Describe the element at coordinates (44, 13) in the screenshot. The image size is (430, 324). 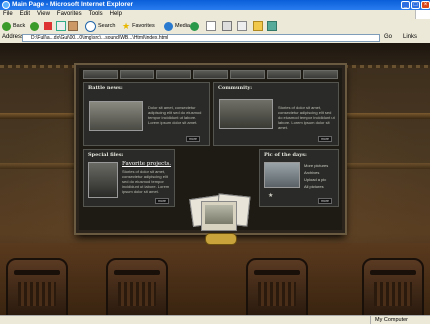
I see `menu-view: View` at that location.